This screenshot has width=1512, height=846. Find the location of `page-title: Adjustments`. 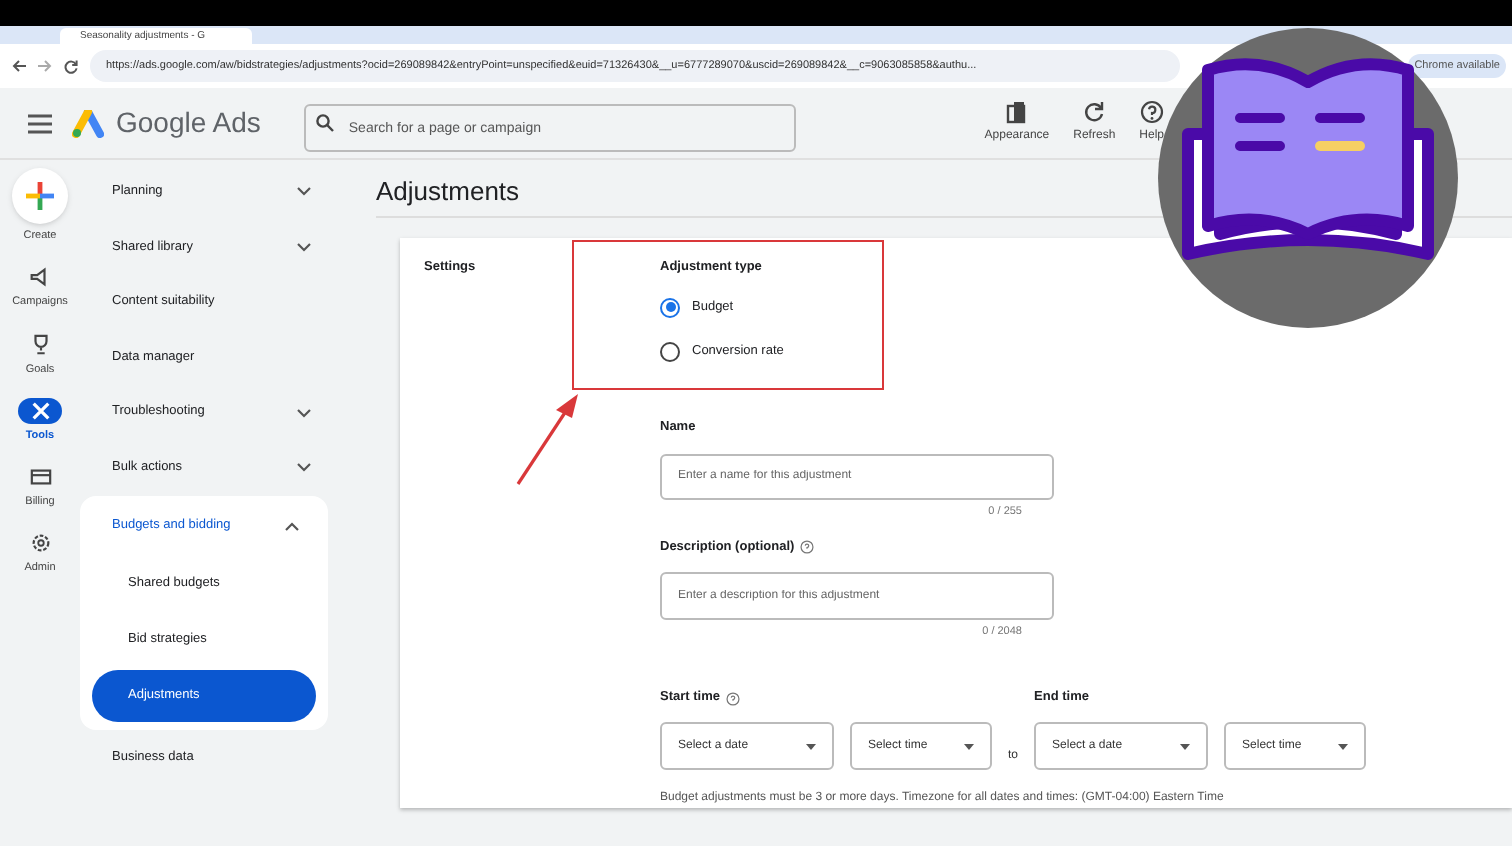

page-title: Adjustments is located at coordinates (449, 192).